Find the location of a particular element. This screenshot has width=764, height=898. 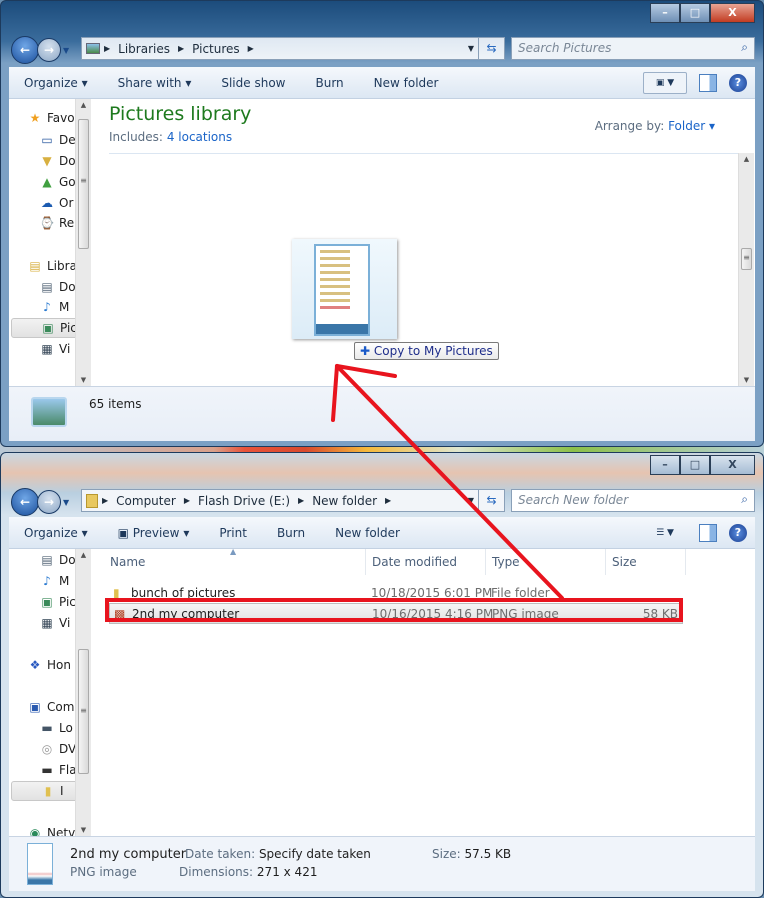

nav-item-label: Favo is located at coordinates (61, 118).